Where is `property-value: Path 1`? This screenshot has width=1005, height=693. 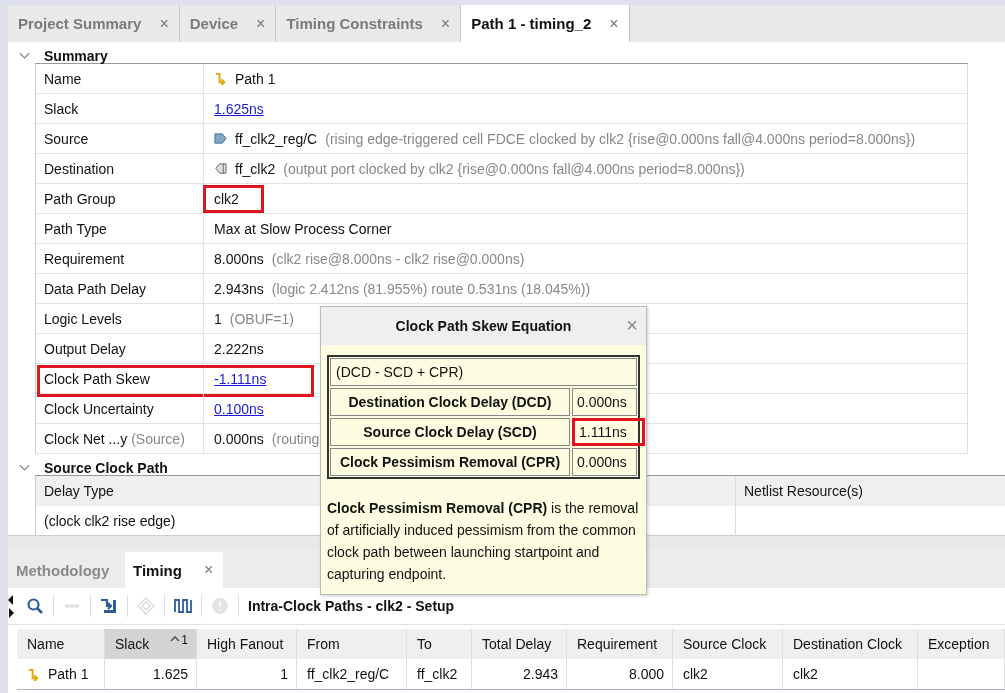 property-value: Path 1 is located at coordinates (255, 78).